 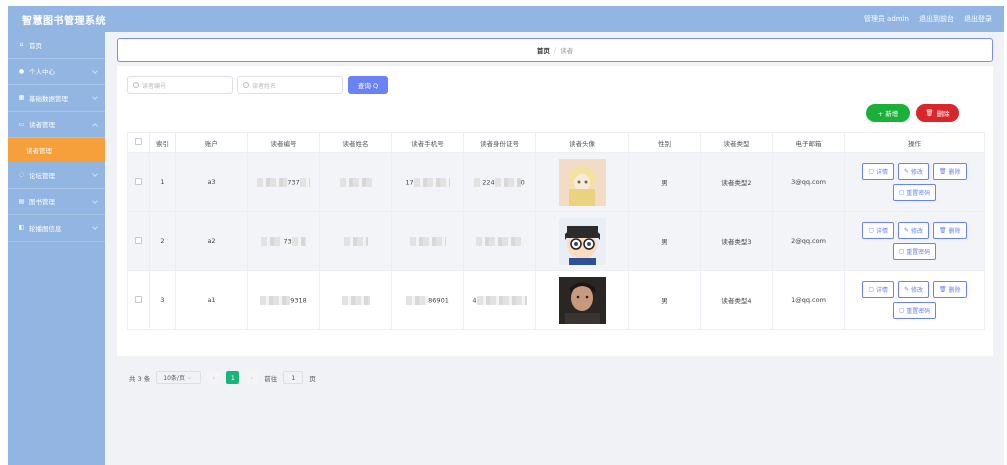 I want to click on reader-no-input: 读者编号, so click(x=180, y=85).